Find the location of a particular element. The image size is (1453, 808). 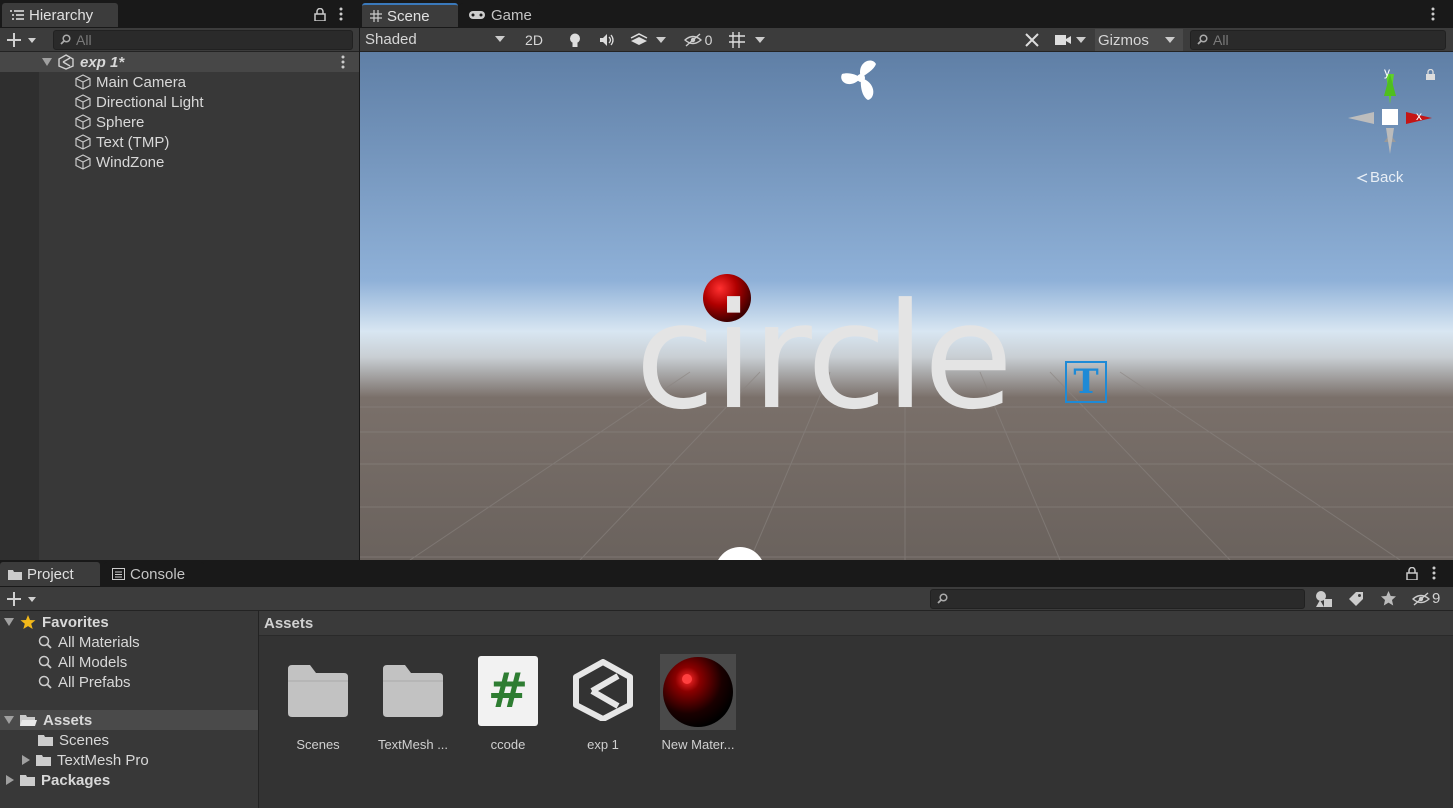

hierarchy-item-label: Directional Light is located at coordinates (150, 102).